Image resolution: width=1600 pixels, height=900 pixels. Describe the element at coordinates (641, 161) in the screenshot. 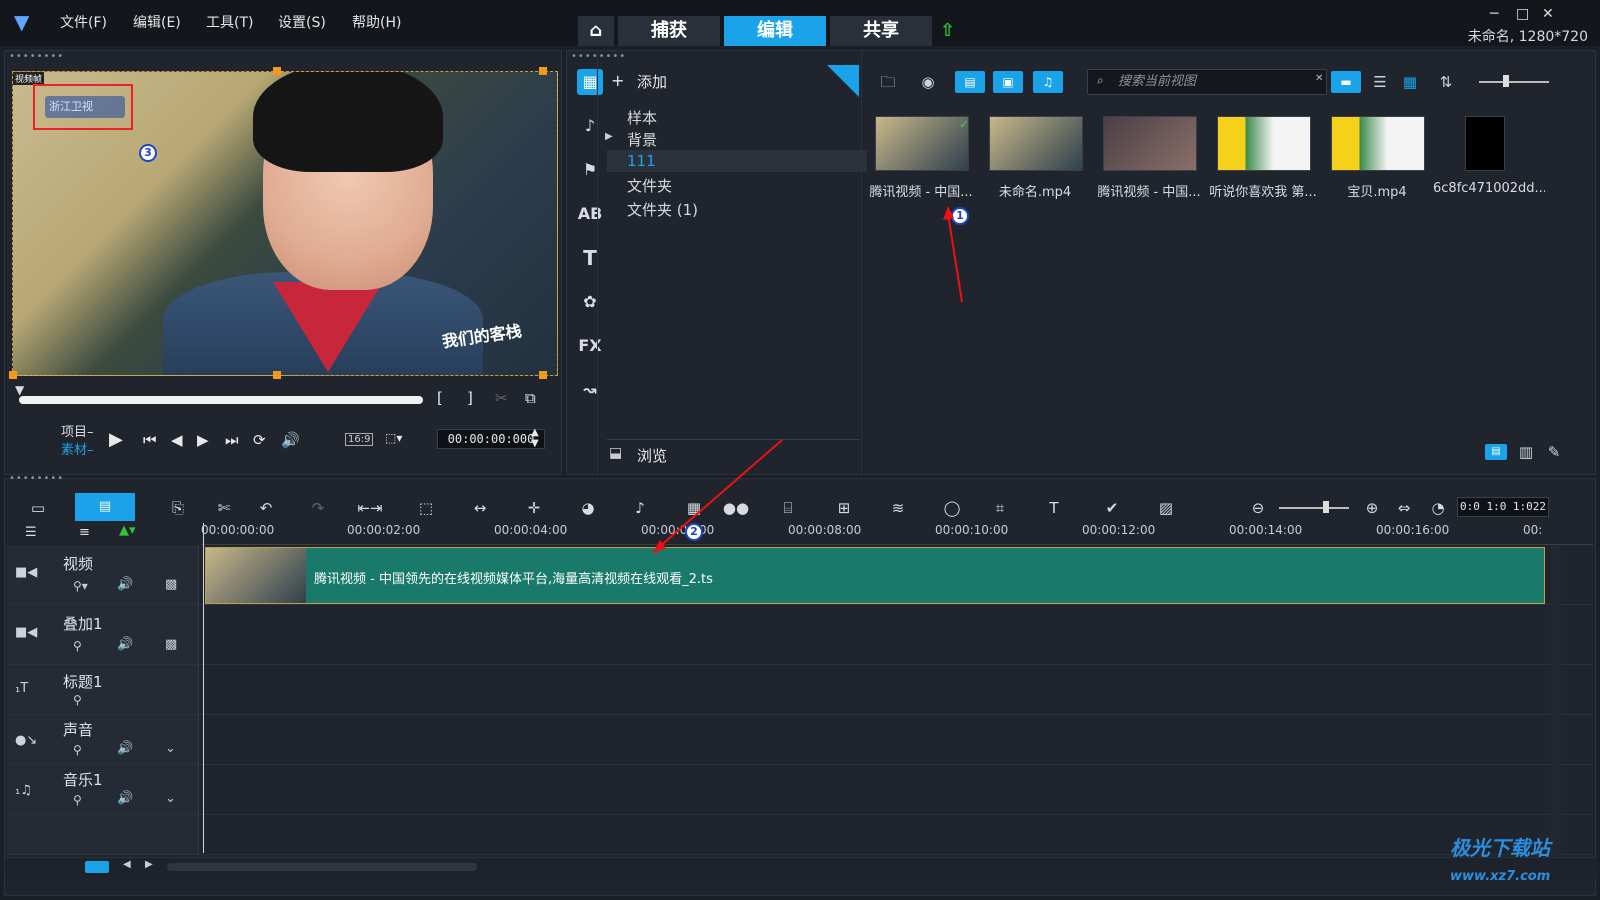

I see `tree-item-111: 111` at that location.